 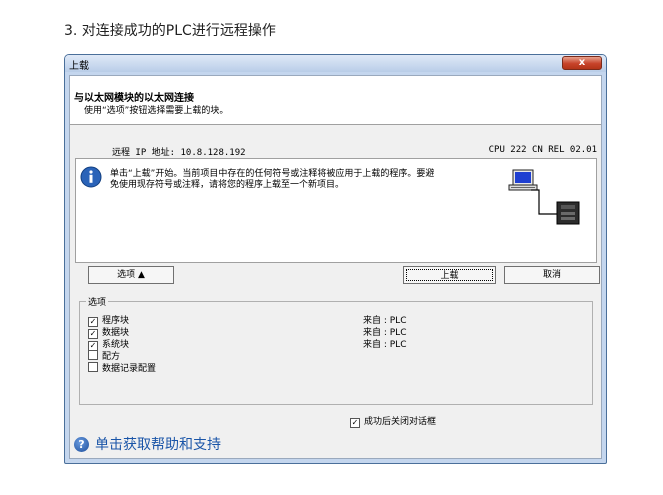 What do you see at coordinates (158, 445) in the screenshot?
I see `help-label: 单击获取帮助和支持` at bounding box center [158, 445].